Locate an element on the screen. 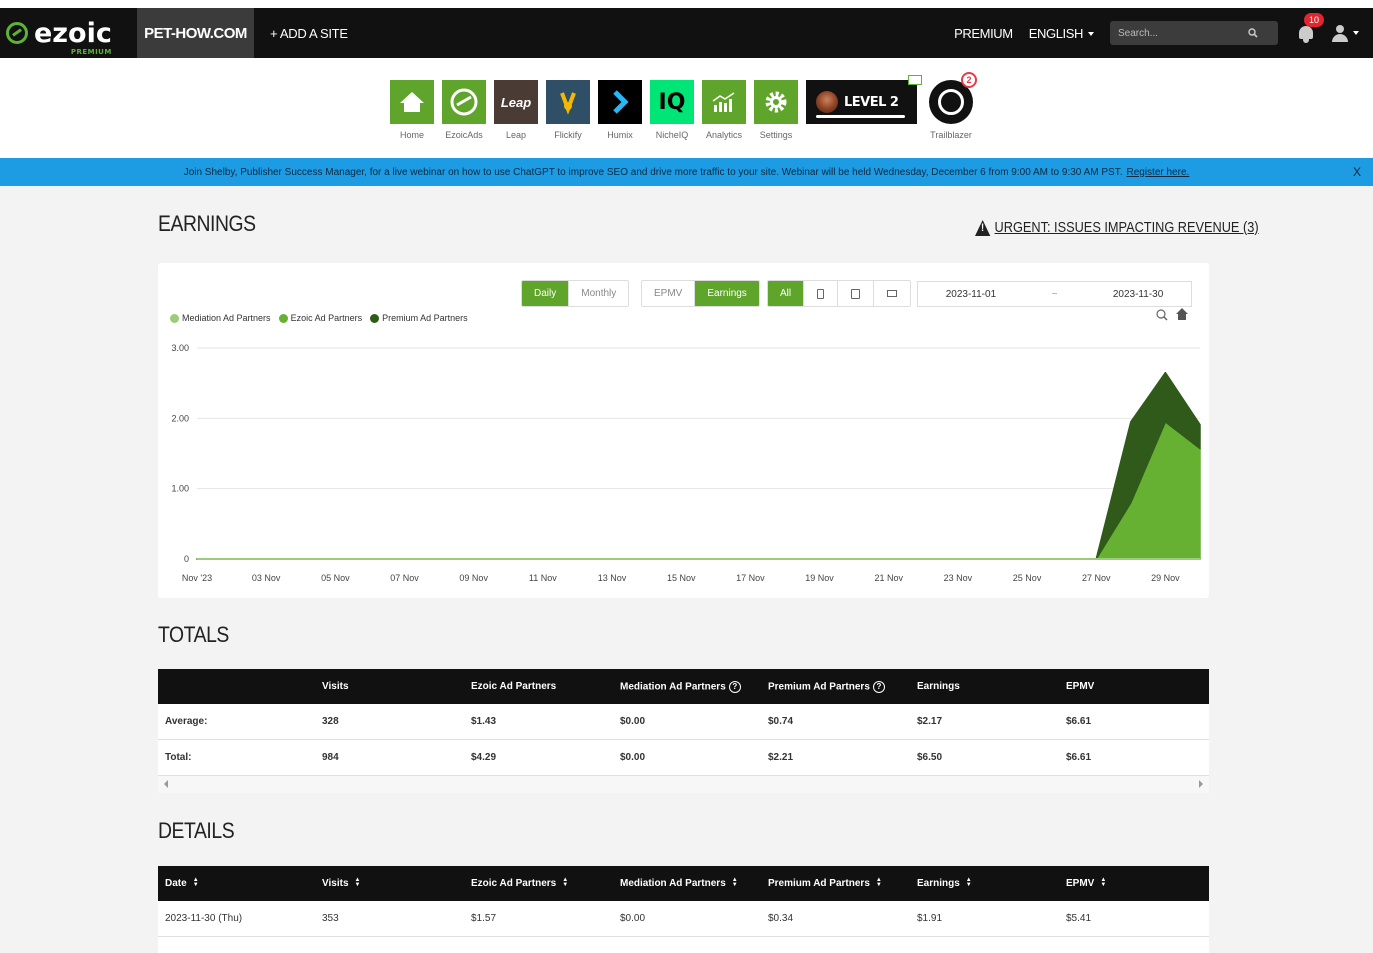 The height and width of the screenshot is (953, 1373). horizontal-scrollbar is located at coordinates (683, 784).